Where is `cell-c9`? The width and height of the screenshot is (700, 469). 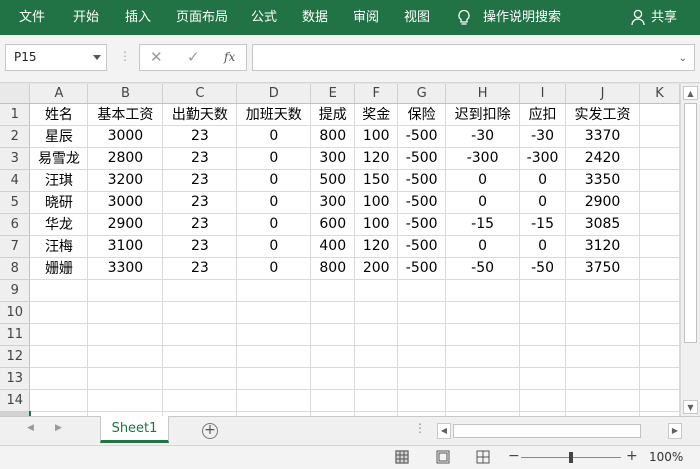 cell-c9 is located at coordinates (200, 290).